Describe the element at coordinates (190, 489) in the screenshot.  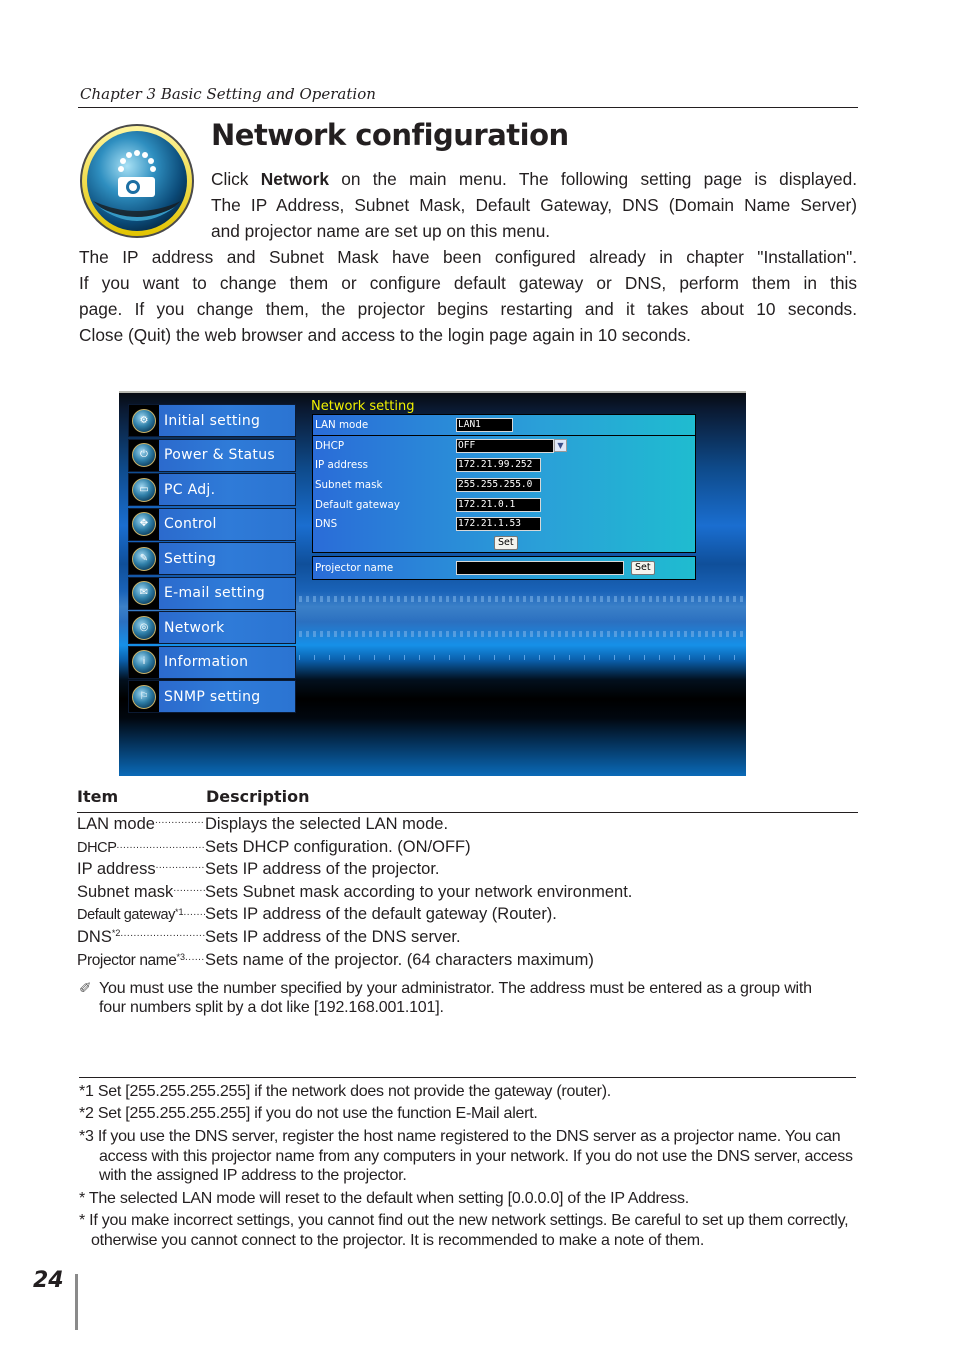
I see `menu-item-label: PC Adj.` at that location.